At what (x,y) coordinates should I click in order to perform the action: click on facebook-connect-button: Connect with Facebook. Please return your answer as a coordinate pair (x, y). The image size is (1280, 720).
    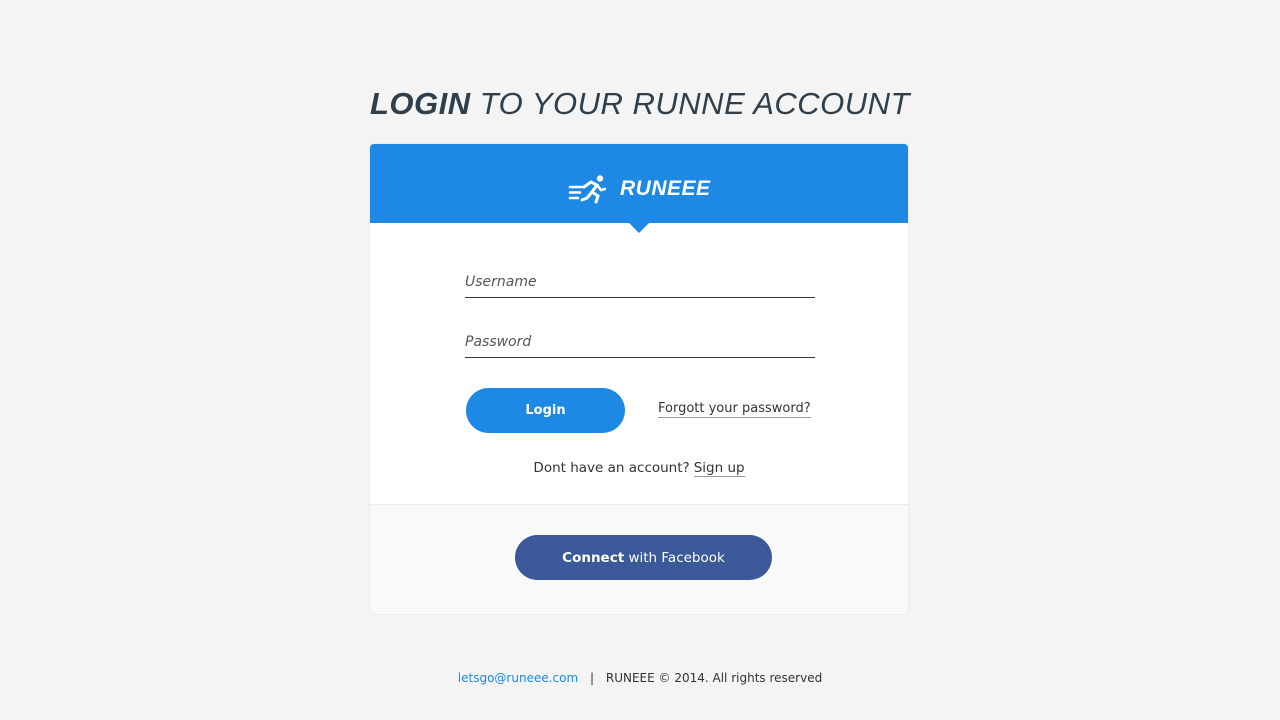
    Looking at the image, I should click on (643, 557).